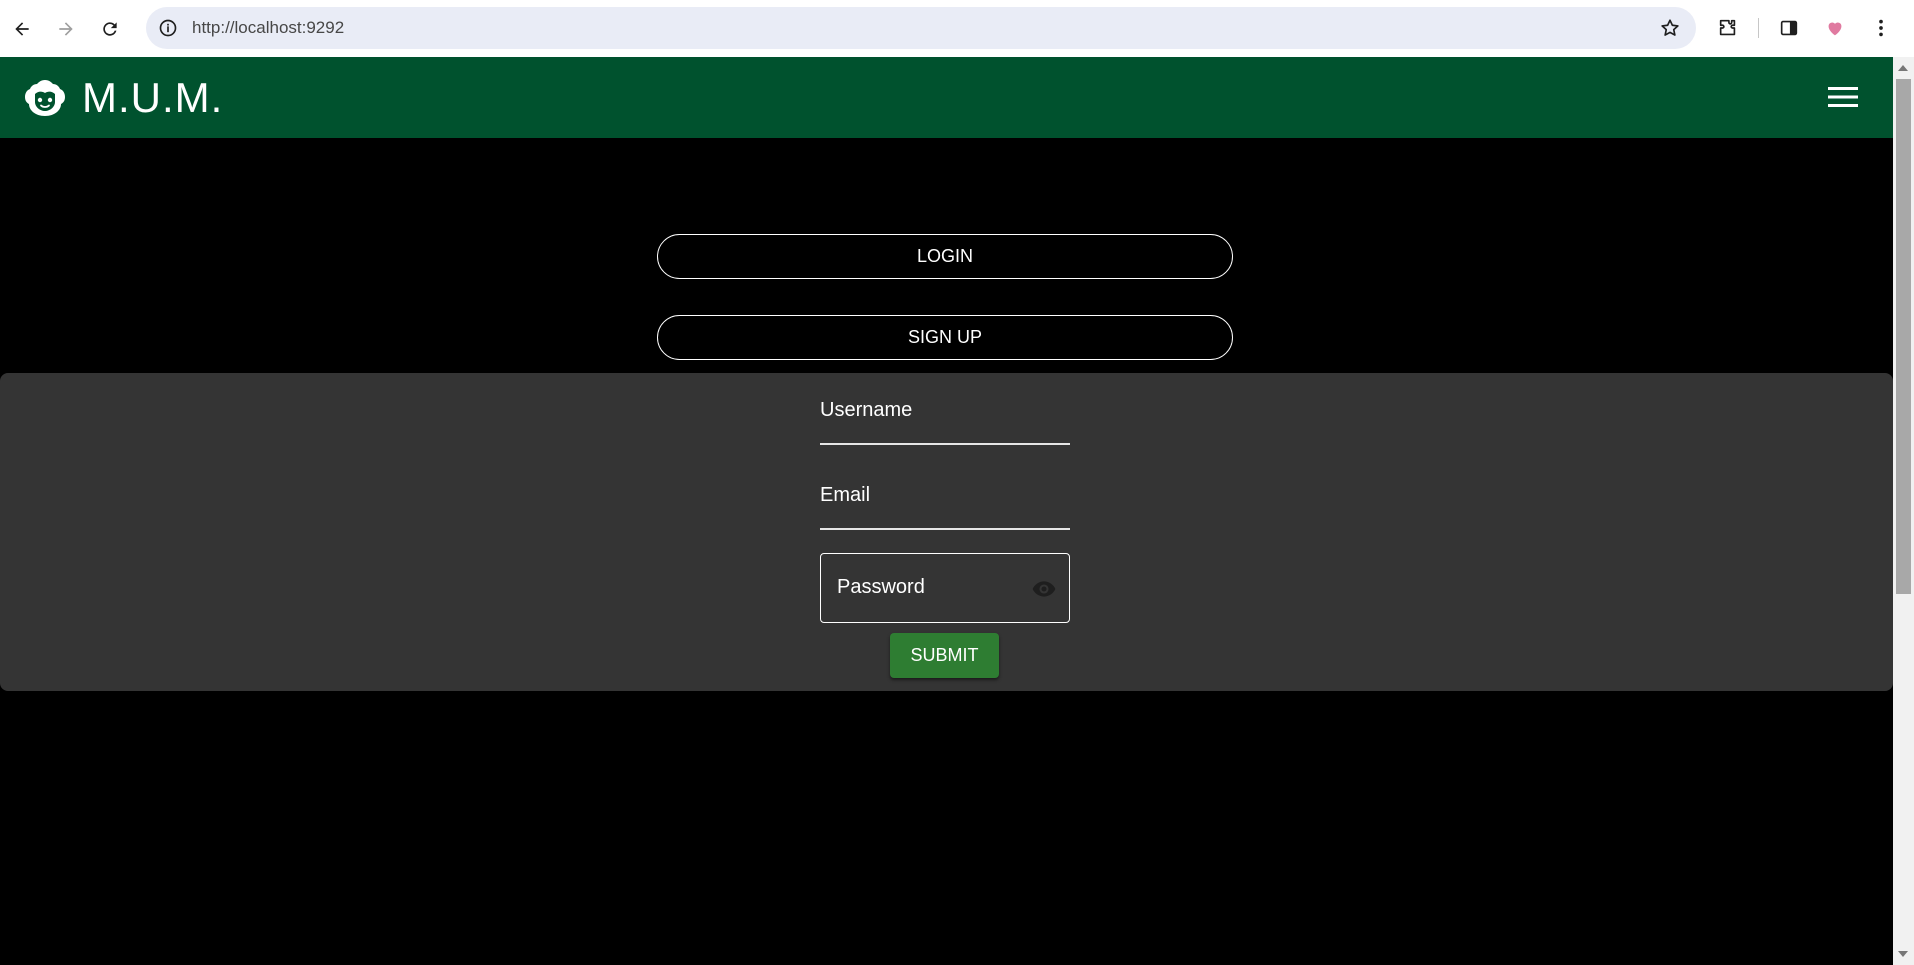 The height and width of the screenshot is (965, 1914). I want to click on username-label: Username, so click(866, 410).